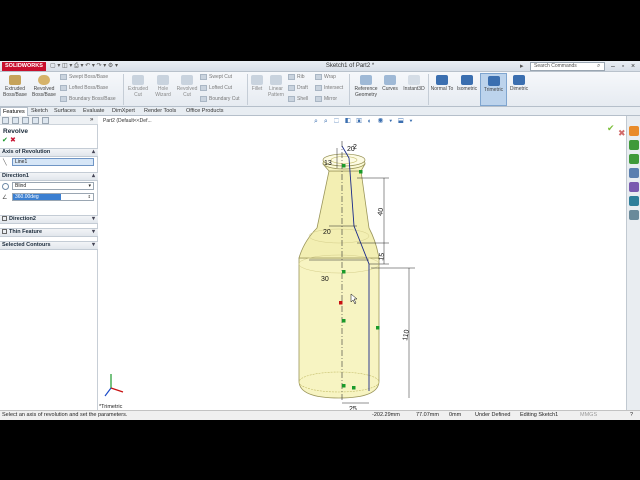  Describe the element at coordinates (4, 219) in the screenshot. I see `direction2-checkbox` at that location.